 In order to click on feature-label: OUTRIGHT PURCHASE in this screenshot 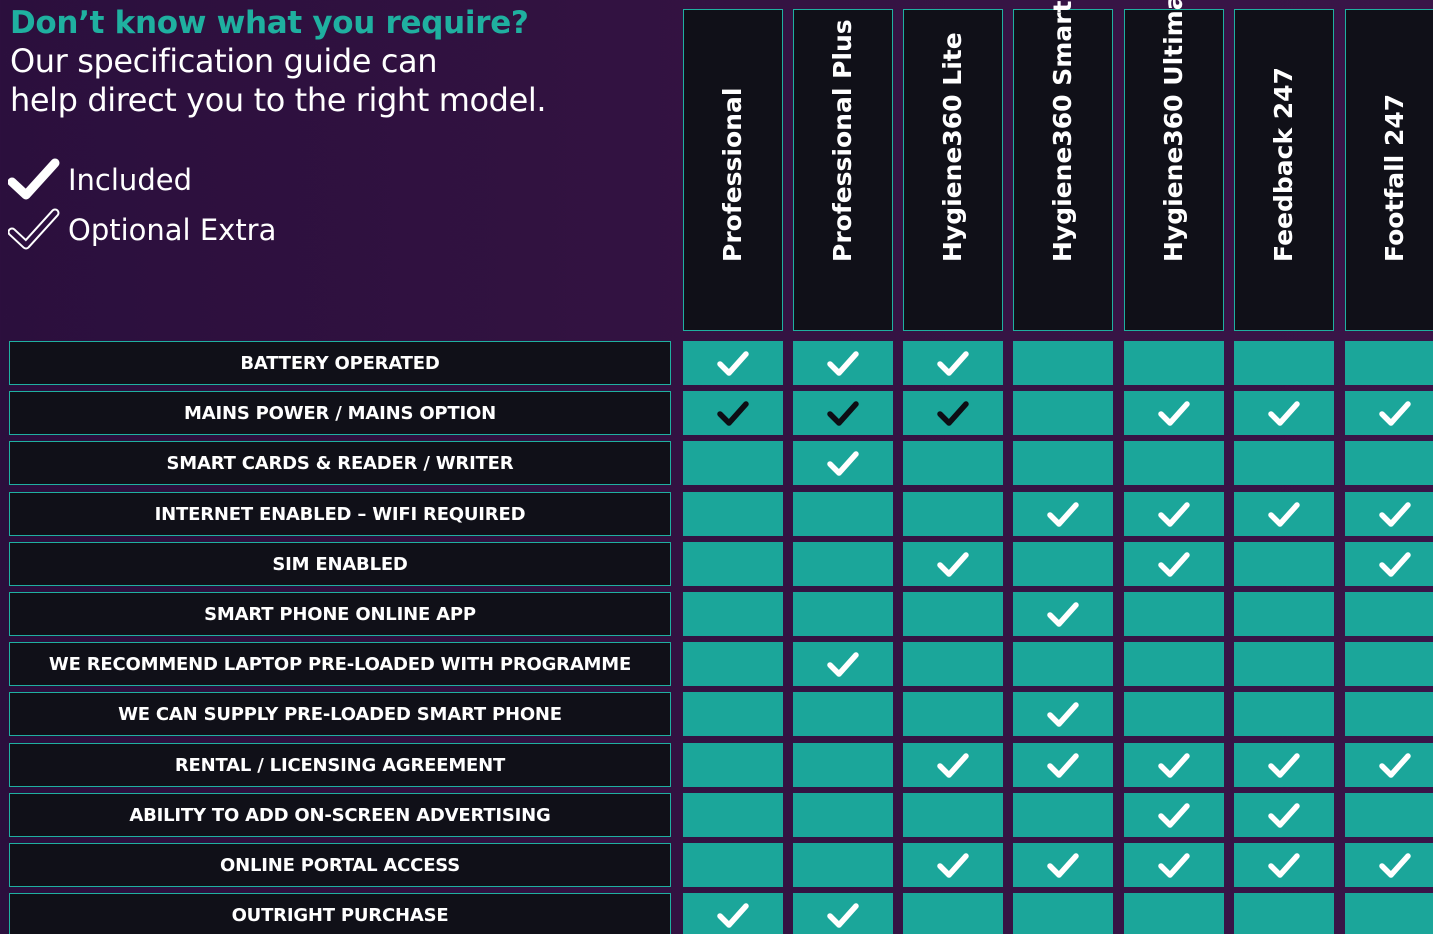, I will do `click(340, 913)`.